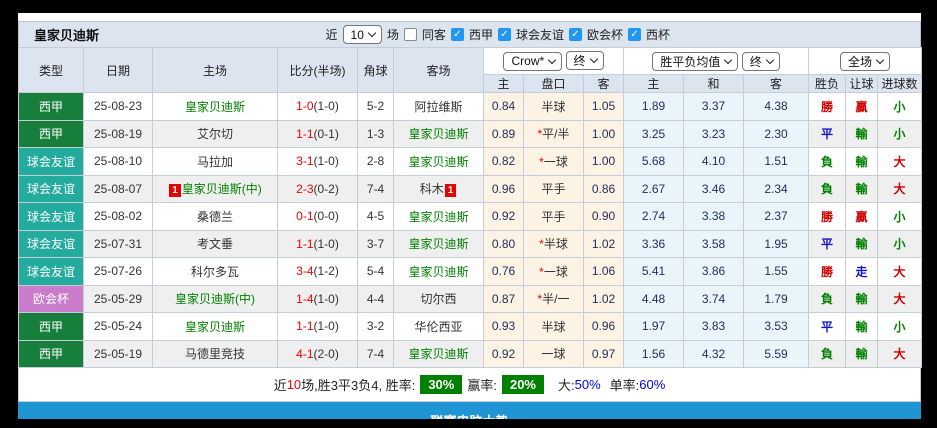 The width and height of the screenshot is (937, 428). Describe the element at coordinates (317, 161) in the screenshot. I see `score-cell: 3-1(1-0)` at that location.